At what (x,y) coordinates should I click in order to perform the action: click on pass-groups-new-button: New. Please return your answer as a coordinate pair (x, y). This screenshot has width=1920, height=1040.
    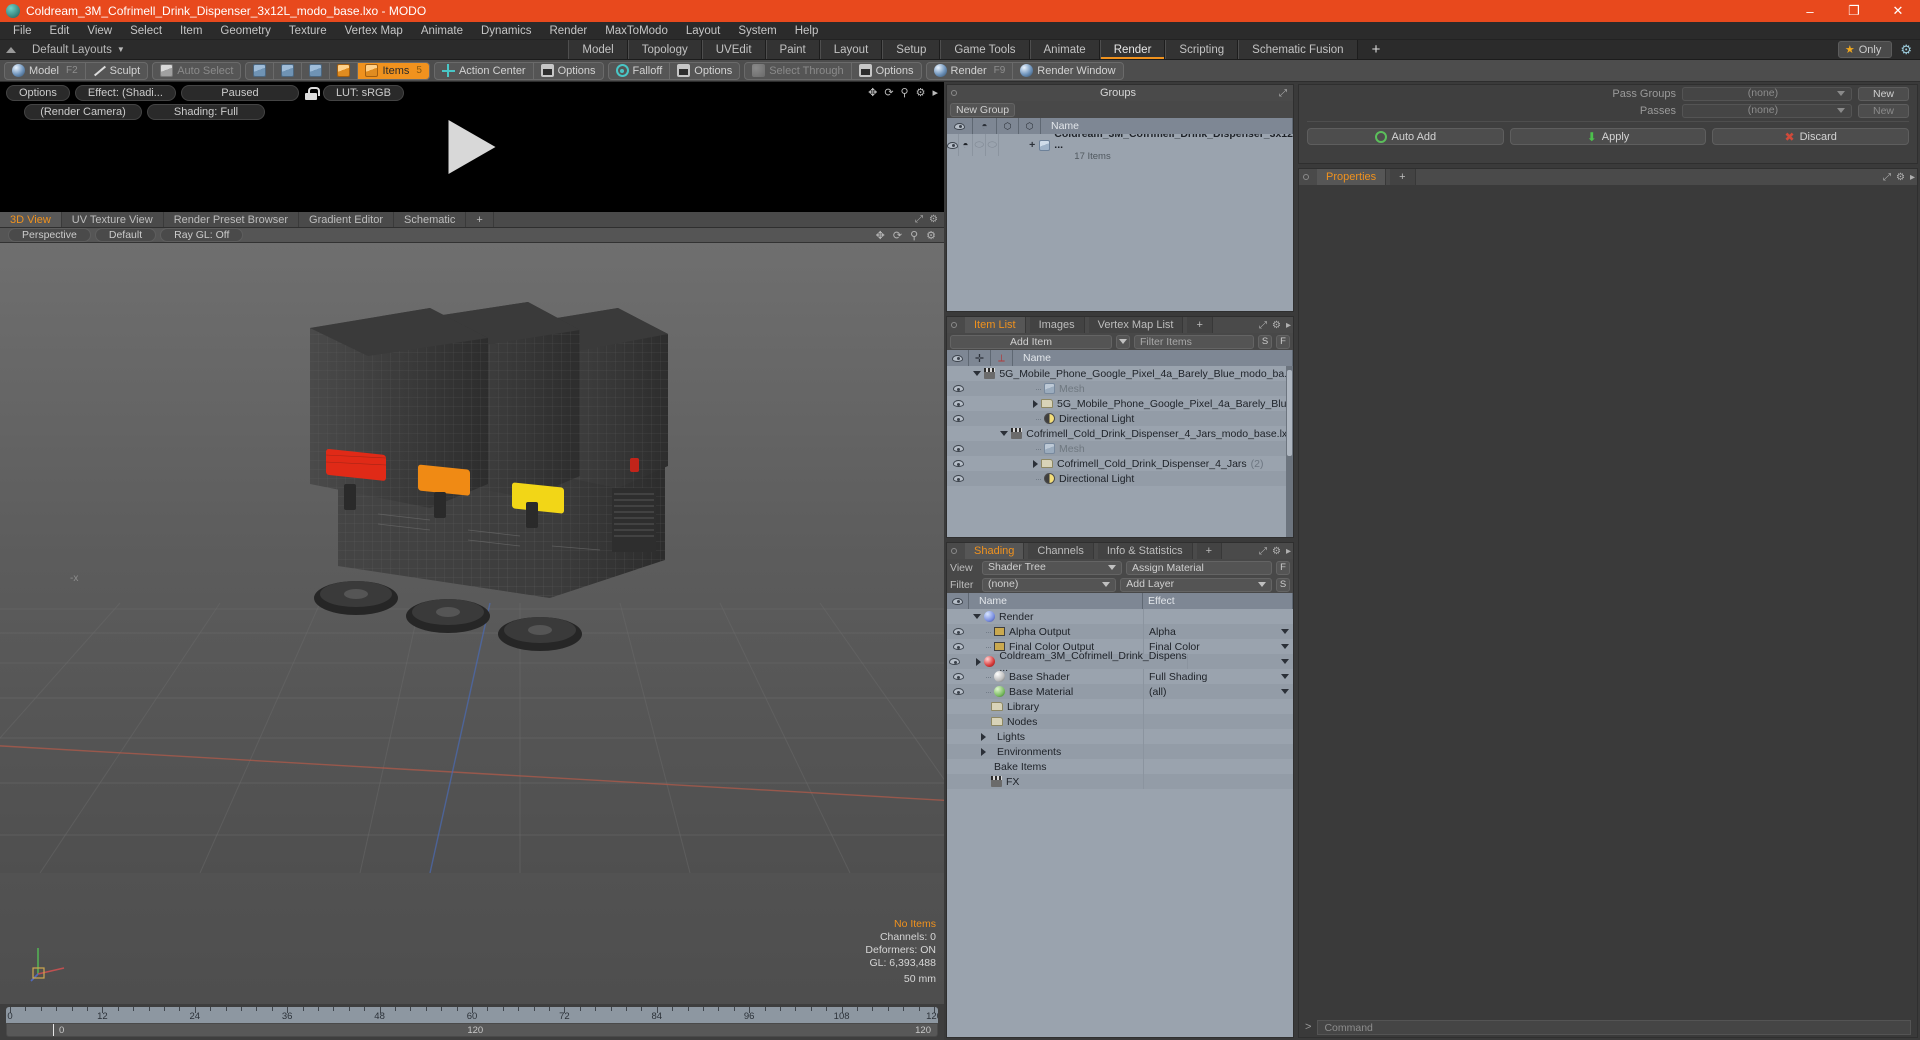
    Looking at the image, I should click on (1883, 93).